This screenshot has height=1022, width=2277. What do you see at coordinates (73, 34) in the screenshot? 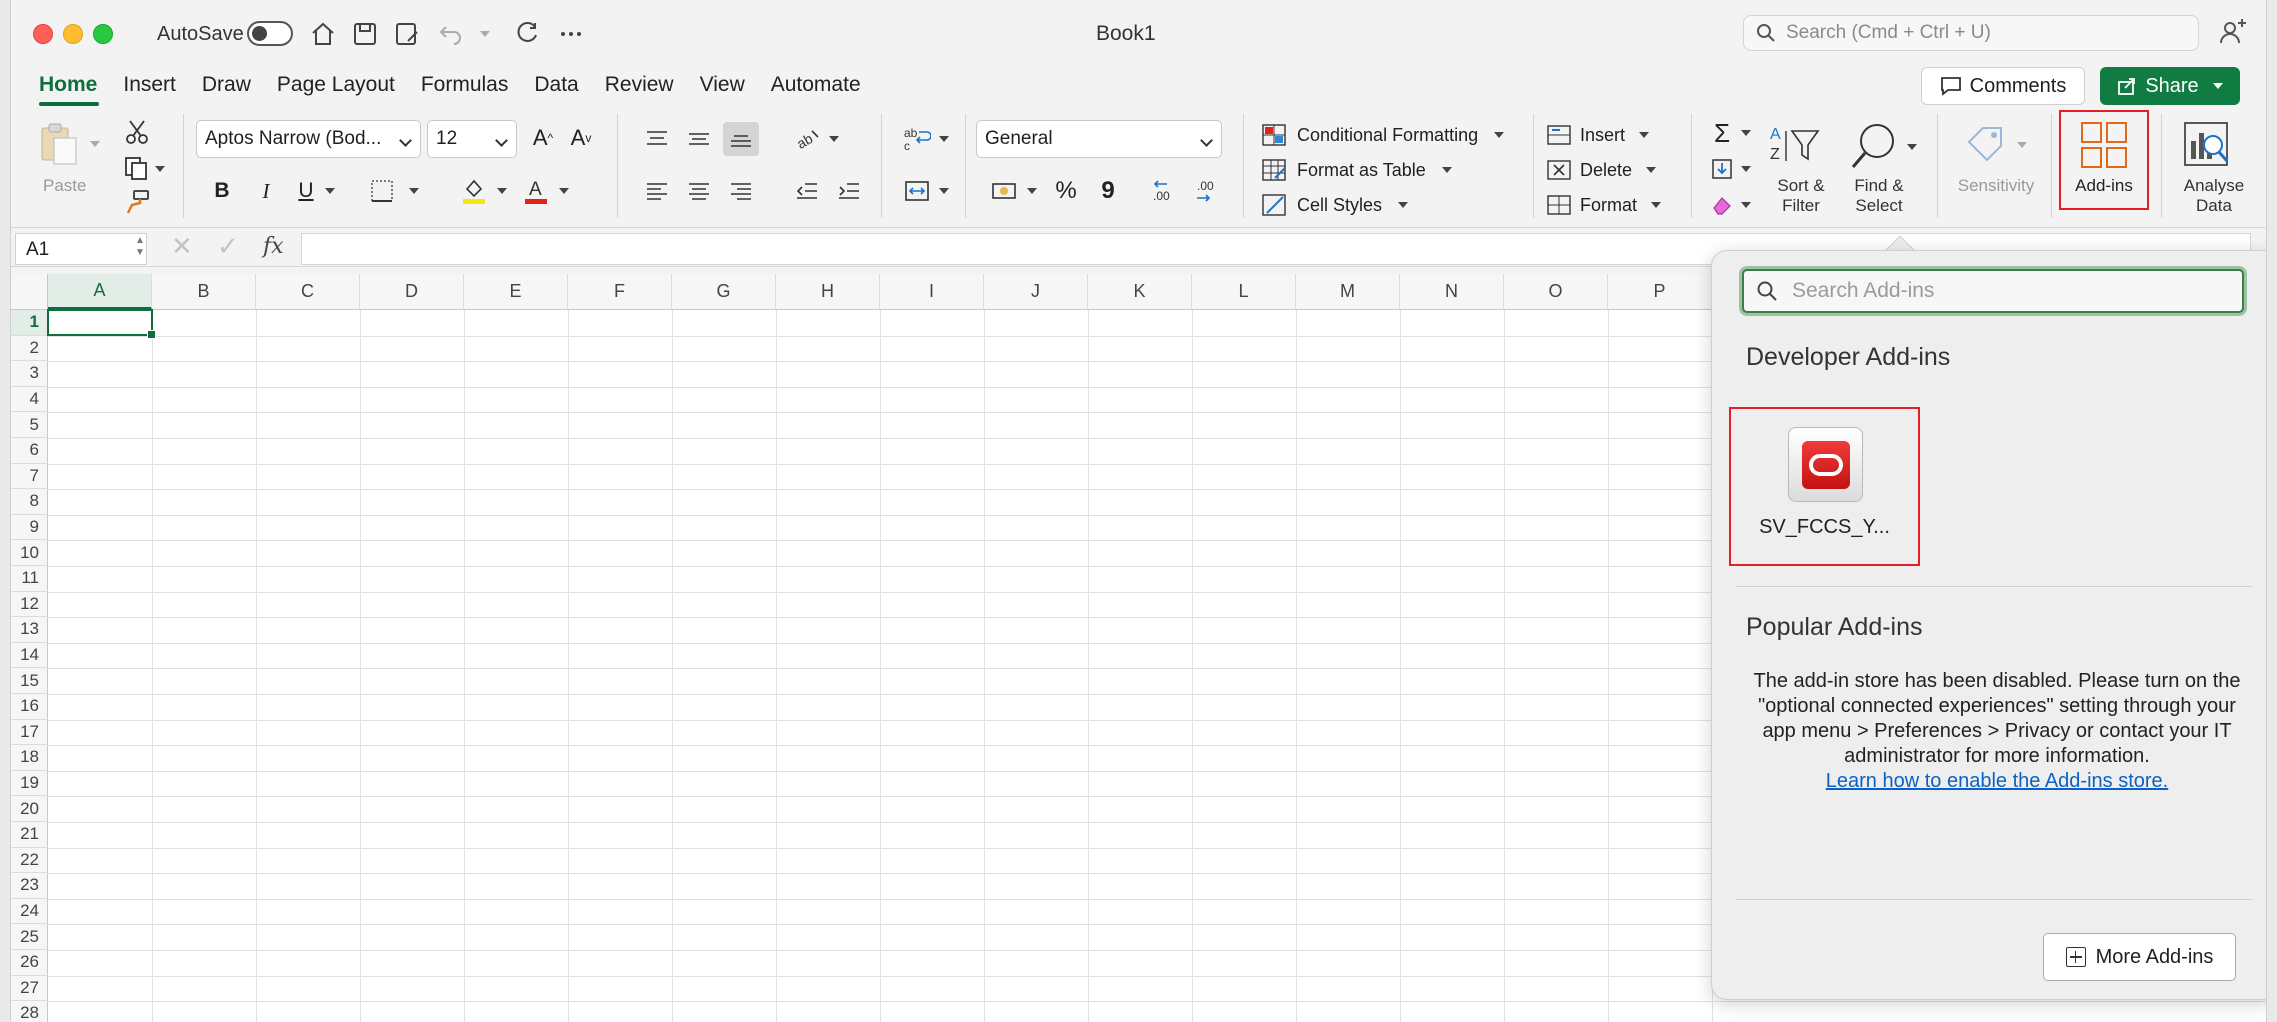
I see `minimize-window-button` at bounding box center [73, 34].